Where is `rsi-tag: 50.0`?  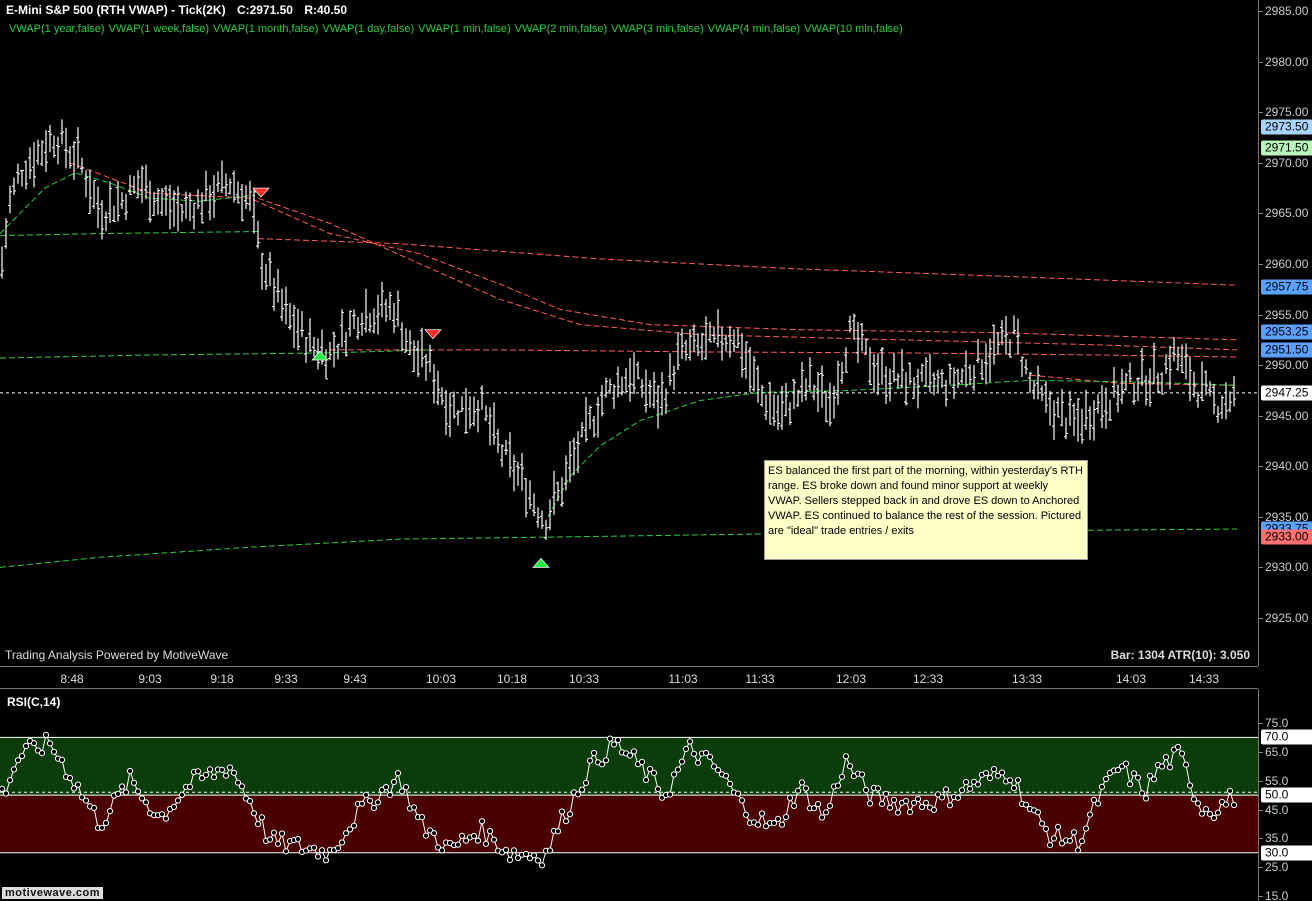
rsi-tag: 50.0 is located at coordinates (1286, 795).